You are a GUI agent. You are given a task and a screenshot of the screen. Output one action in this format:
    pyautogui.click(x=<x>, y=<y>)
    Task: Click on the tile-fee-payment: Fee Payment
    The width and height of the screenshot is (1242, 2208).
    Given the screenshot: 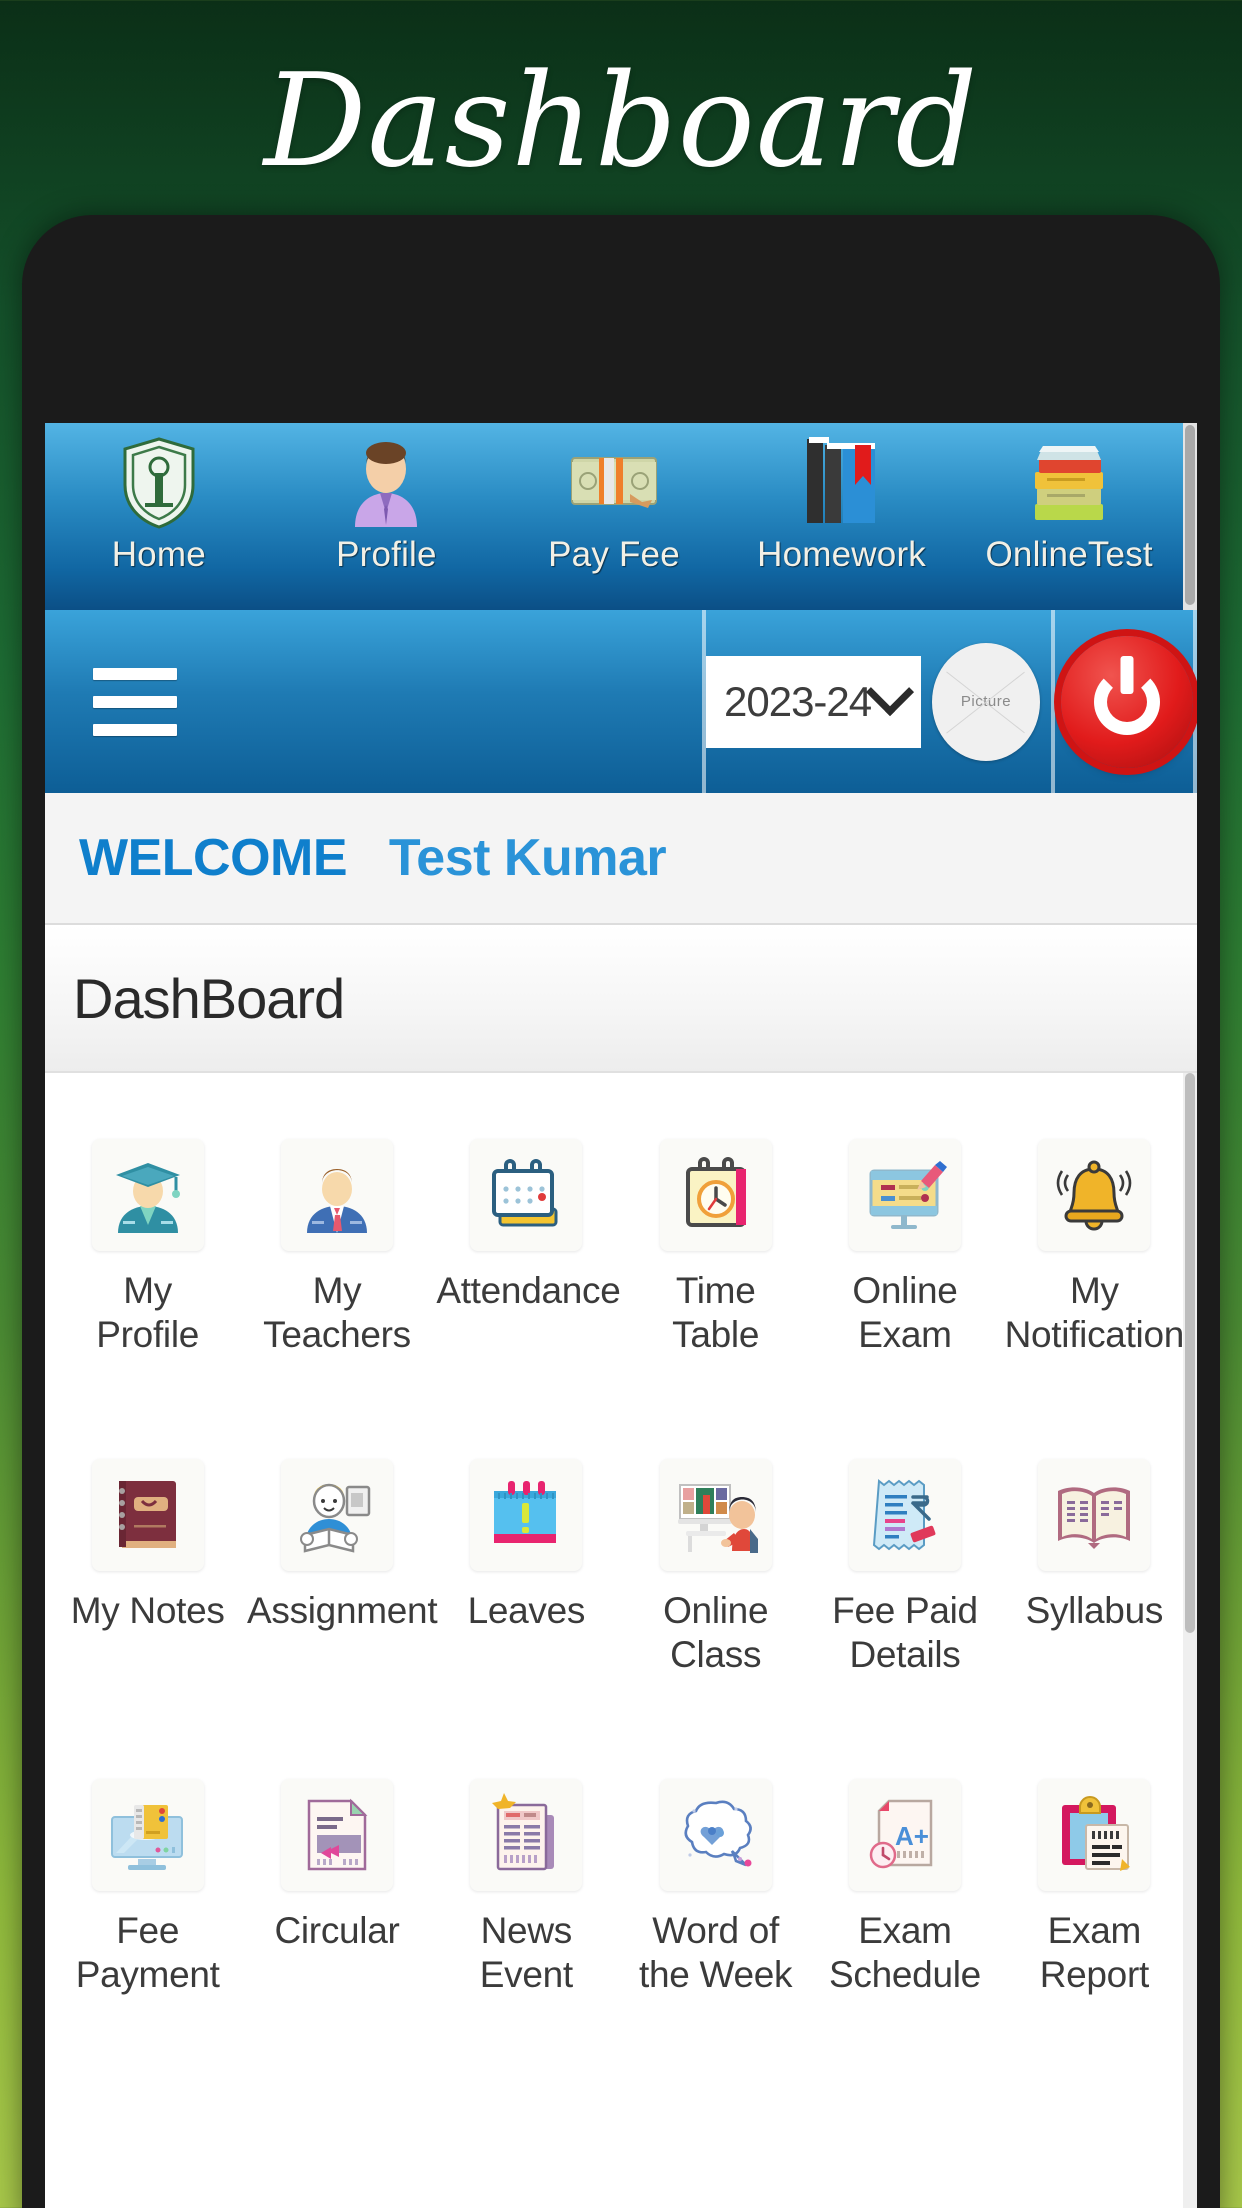 What is the action you would take?
    pyautogui.click(x=147, y=1924)
    